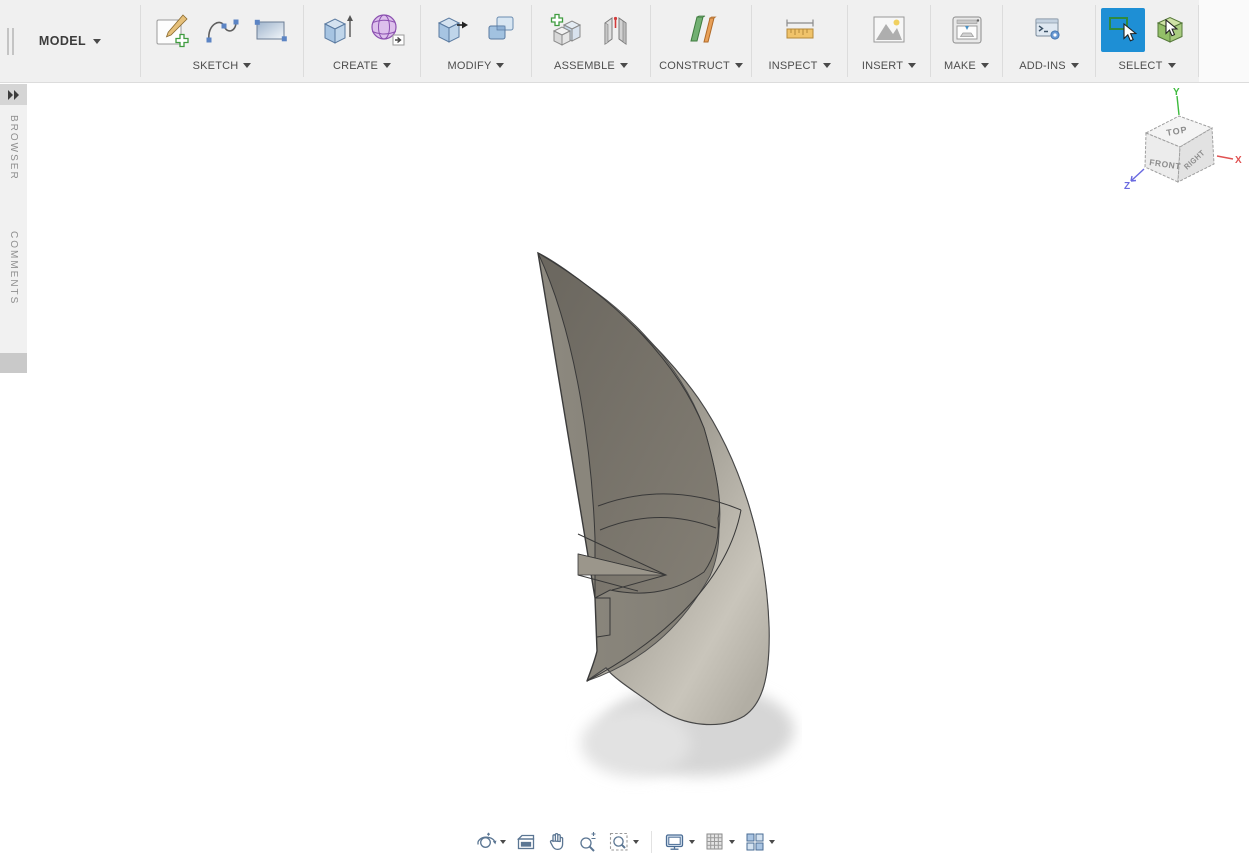  I want to click on toolbar-grip-handle, so click(10, 41).